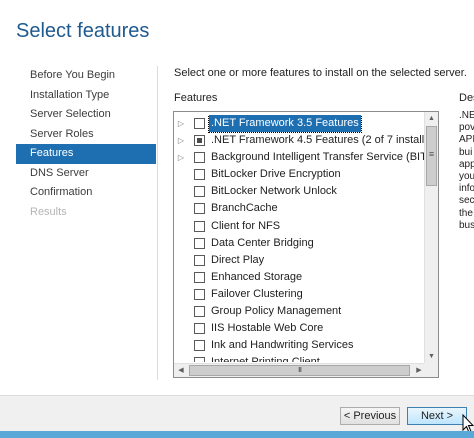 The width and height of the screenshot is (474, 438). Describe the element at coordinates (466, 152) in the screenshot. I see `description-line: bui` at that location.